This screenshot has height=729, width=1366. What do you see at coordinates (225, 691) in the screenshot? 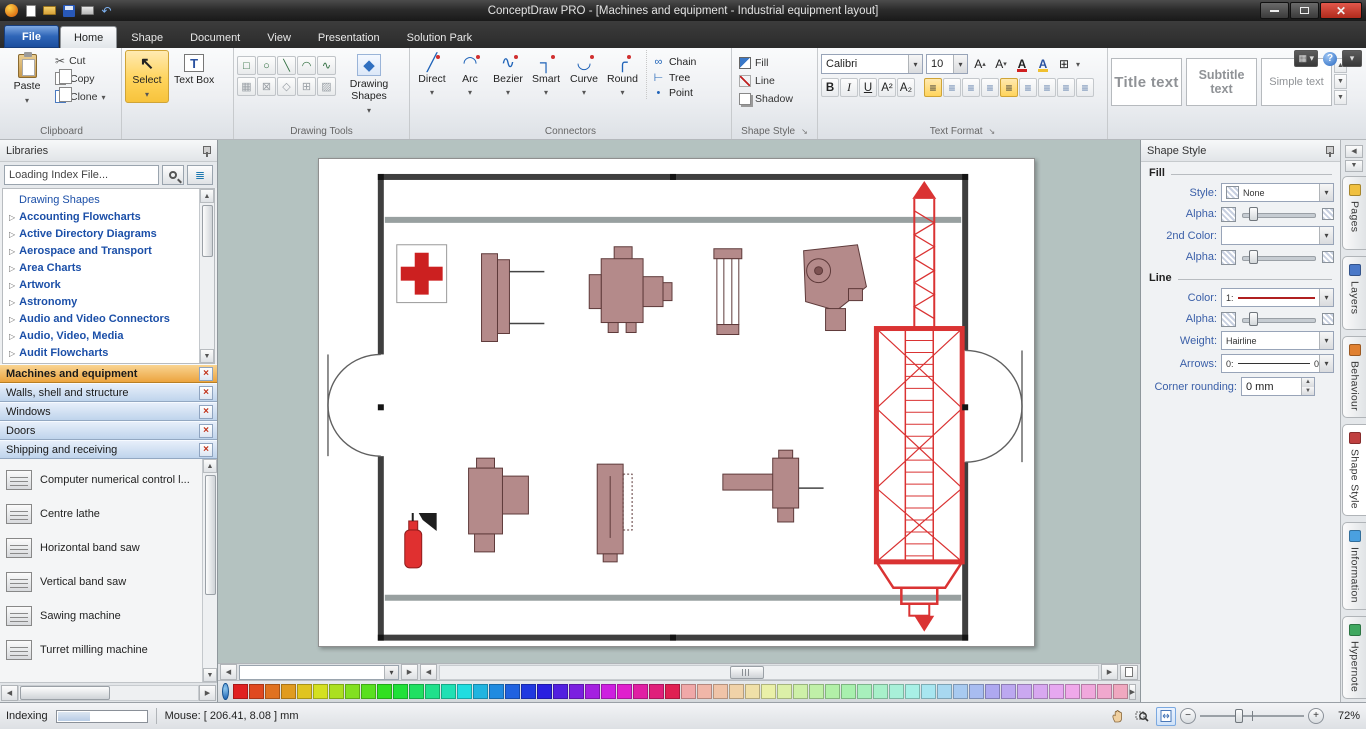
I see `palette-brush-icon` at bounding box center [225, 691].